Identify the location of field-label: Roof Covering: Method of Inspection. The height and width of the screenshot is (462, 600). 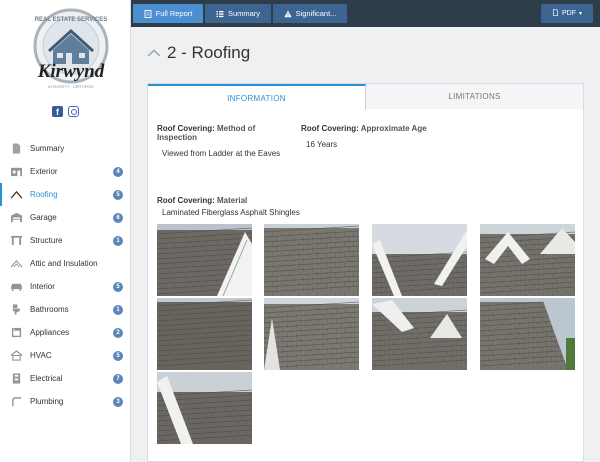
(222, 133).